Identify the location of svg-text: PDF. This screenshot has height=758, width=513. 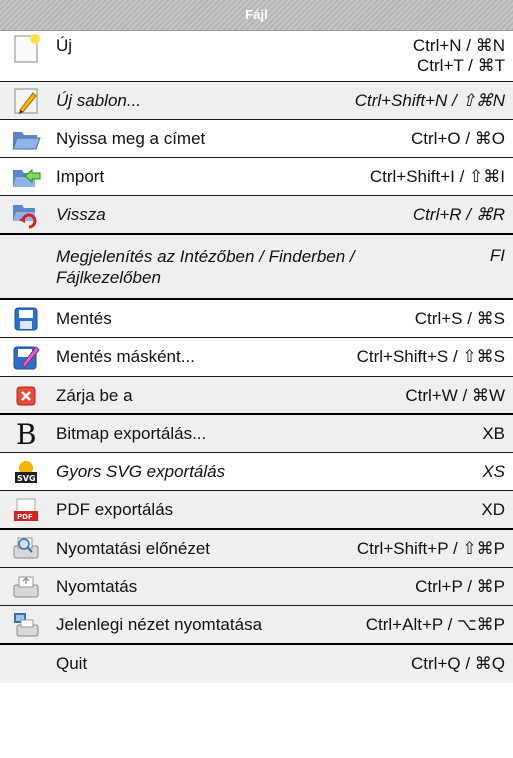
(25, 517).